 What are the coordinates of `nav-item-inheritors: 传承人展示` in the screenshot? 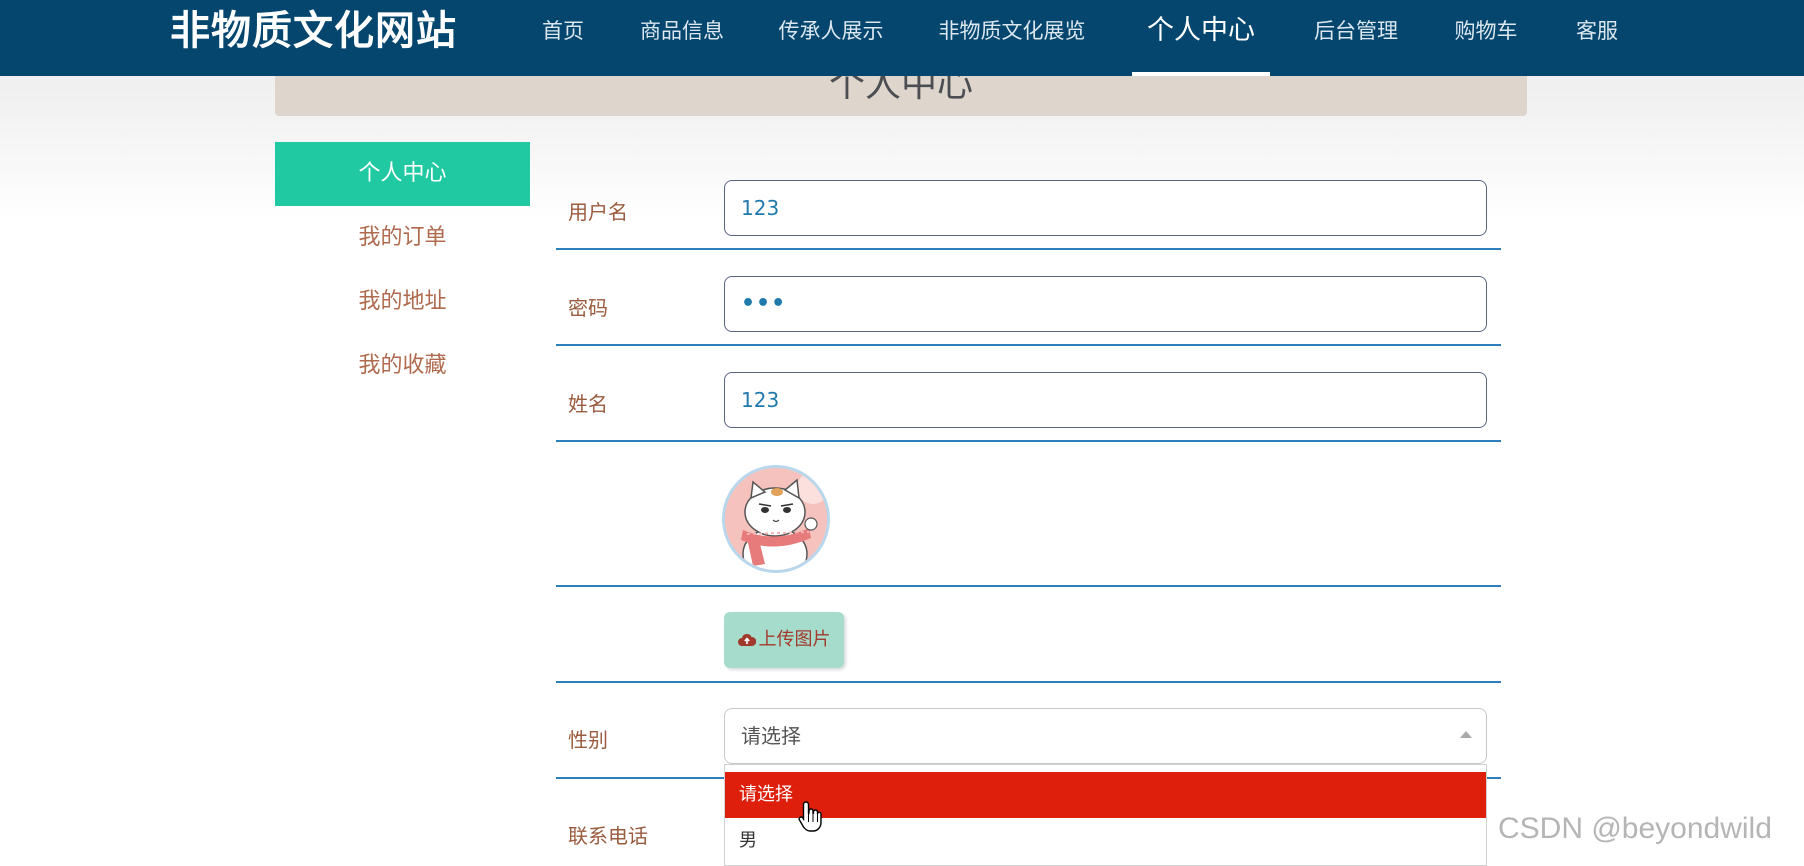 It's located at (831, 38).